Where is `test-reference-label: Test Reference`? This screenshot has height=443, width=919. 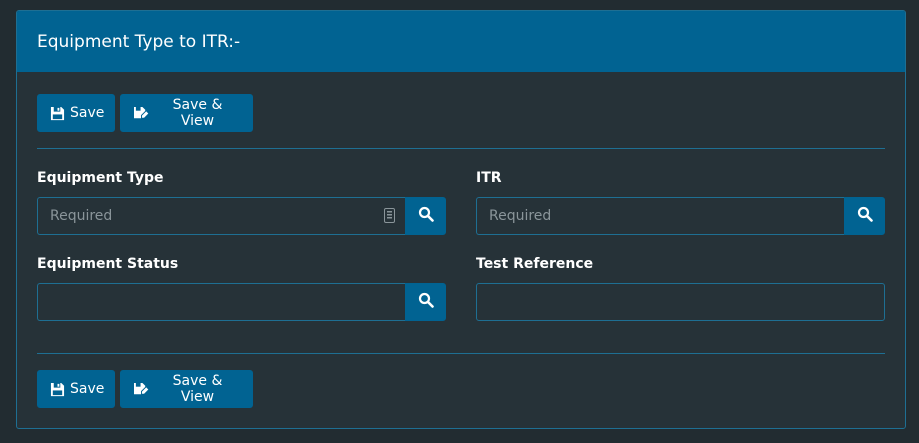
test-reference-label: Test Reference is located at coordinates (535, 264).